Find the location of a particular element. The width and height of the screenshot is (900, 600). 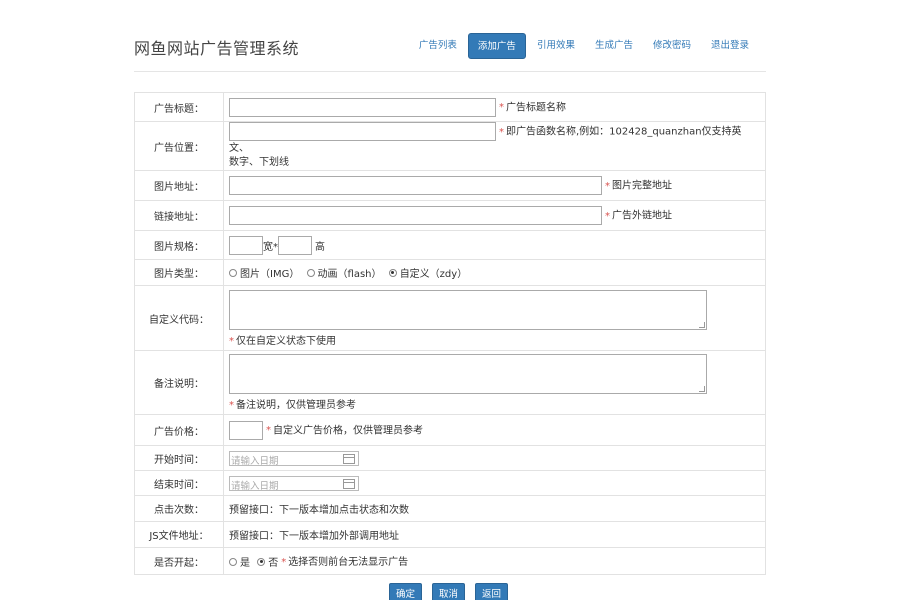

remarks-hint: 备注说明，仅供管理员参考 is located at coordinates (296, 405).